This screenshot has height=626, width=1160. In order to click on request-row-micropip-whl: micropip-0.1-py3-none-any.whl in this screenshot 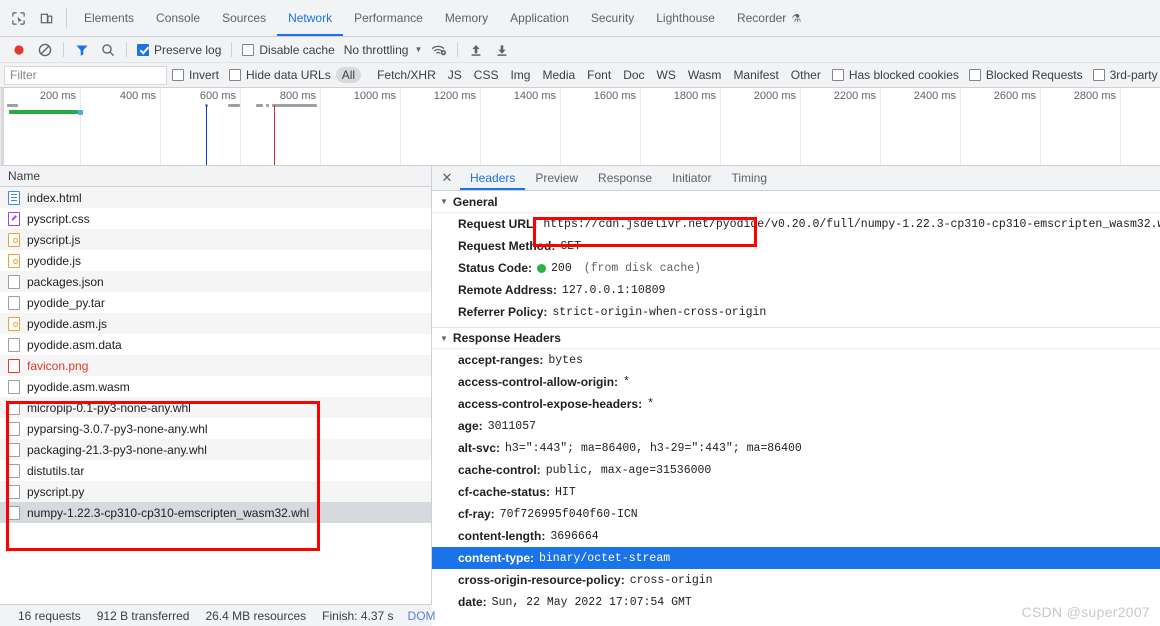, I will do `click(215, 407)`.